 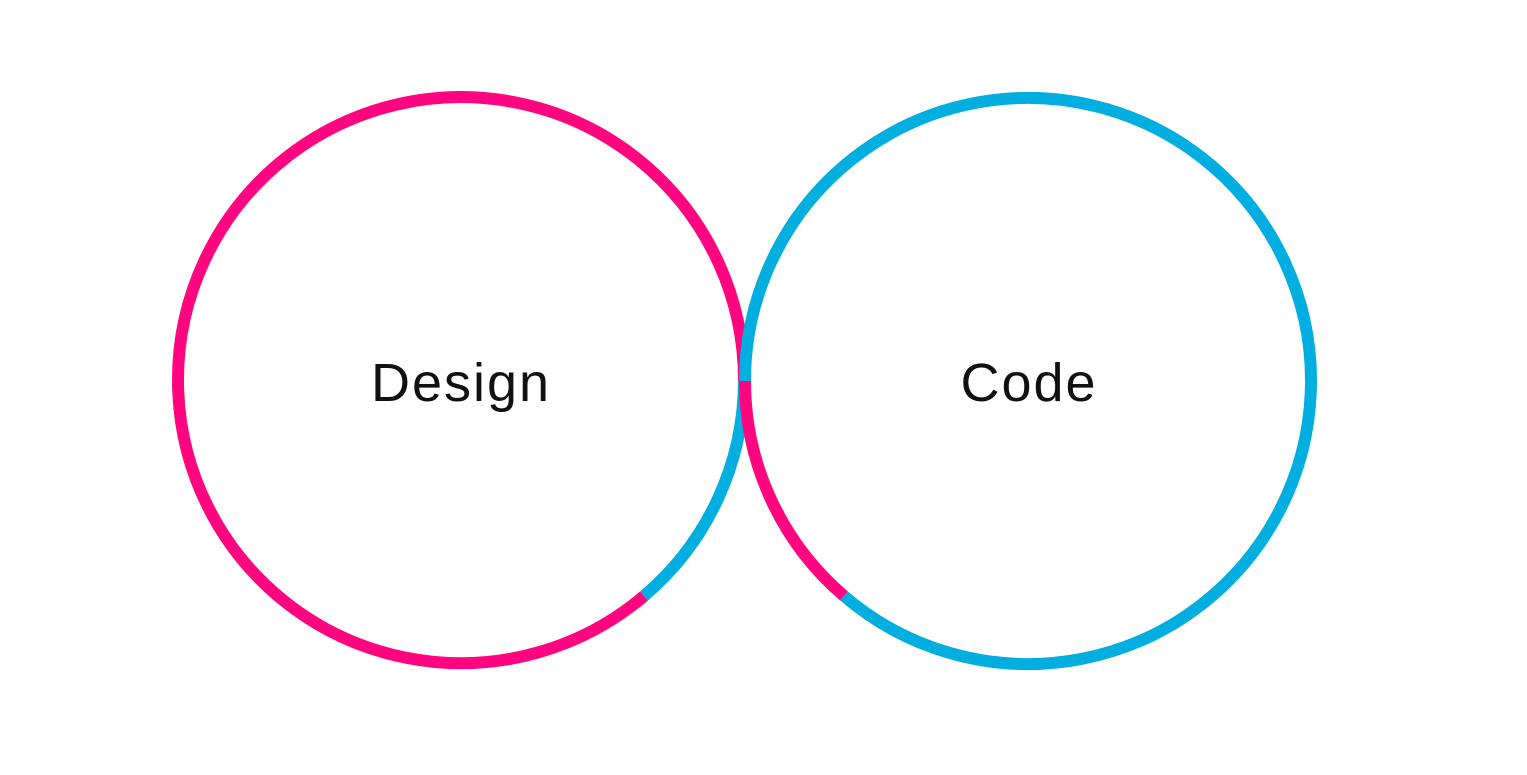 What do you see at coordinates (461, 383) in the screenshot?
I see `design-label: Design` at bounding box center [461, 383].